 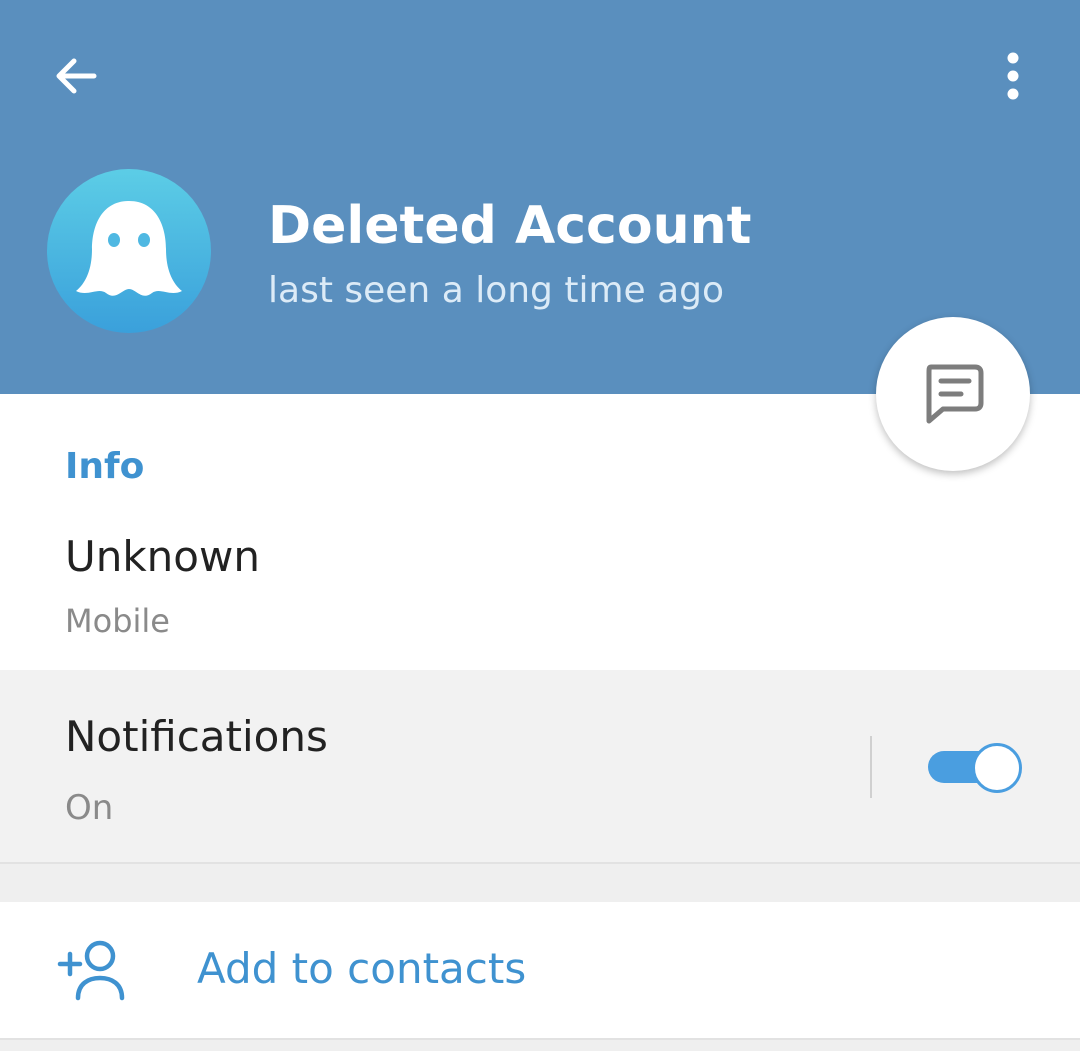 What do you see at coordinates (540, 970) in the screenshot?
I see `add-to-contacts-button: Add to contacts` at bounding box center [540, 970].